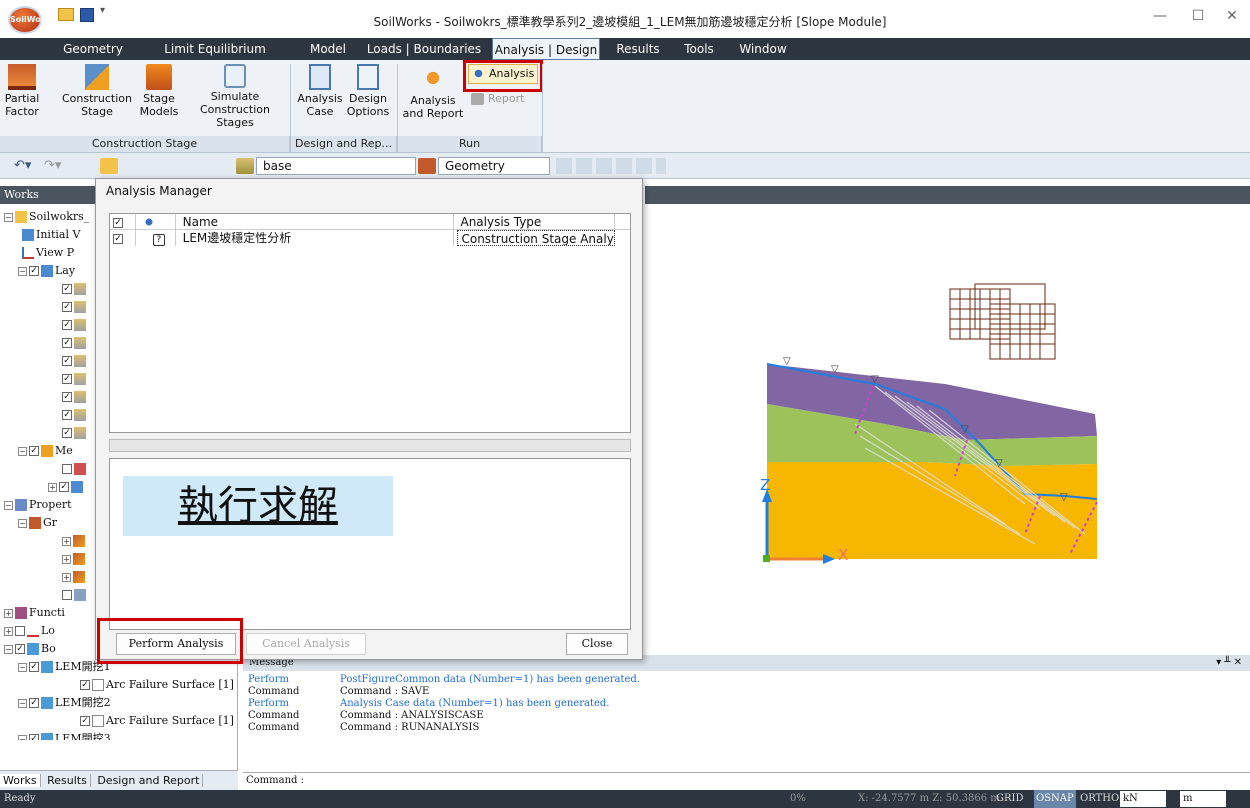 Image resolution: width=1250 pixels, height=808 pixels. What do you see at coordinates (542, 108) in the screenshot?
I see `ribbon-separator` at bounding box center [542, 108].